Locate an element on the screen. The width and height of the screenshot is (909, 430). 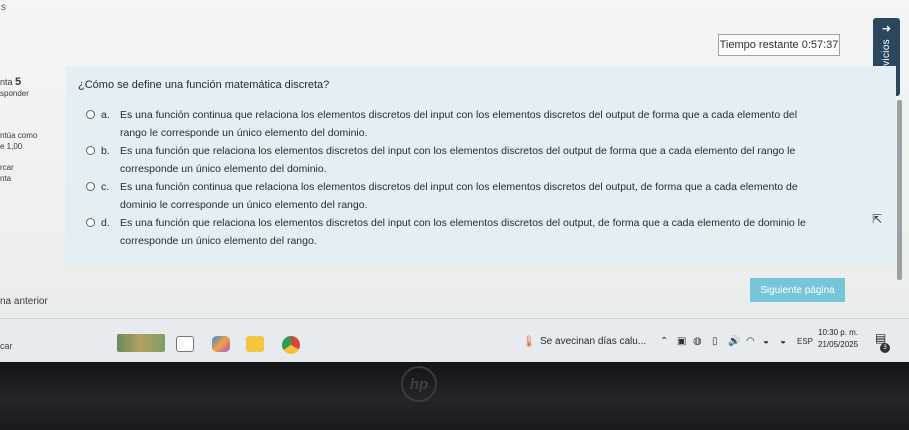
clock-date: 21/05/2025 is located at coordinates (838, 344).